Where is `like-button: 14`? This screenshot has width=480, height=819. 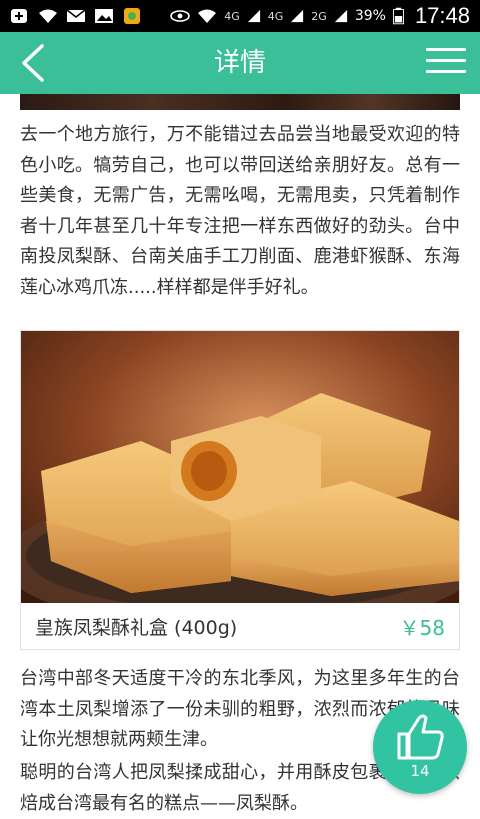 like-button: 14 is located at coordinates (420, 747).